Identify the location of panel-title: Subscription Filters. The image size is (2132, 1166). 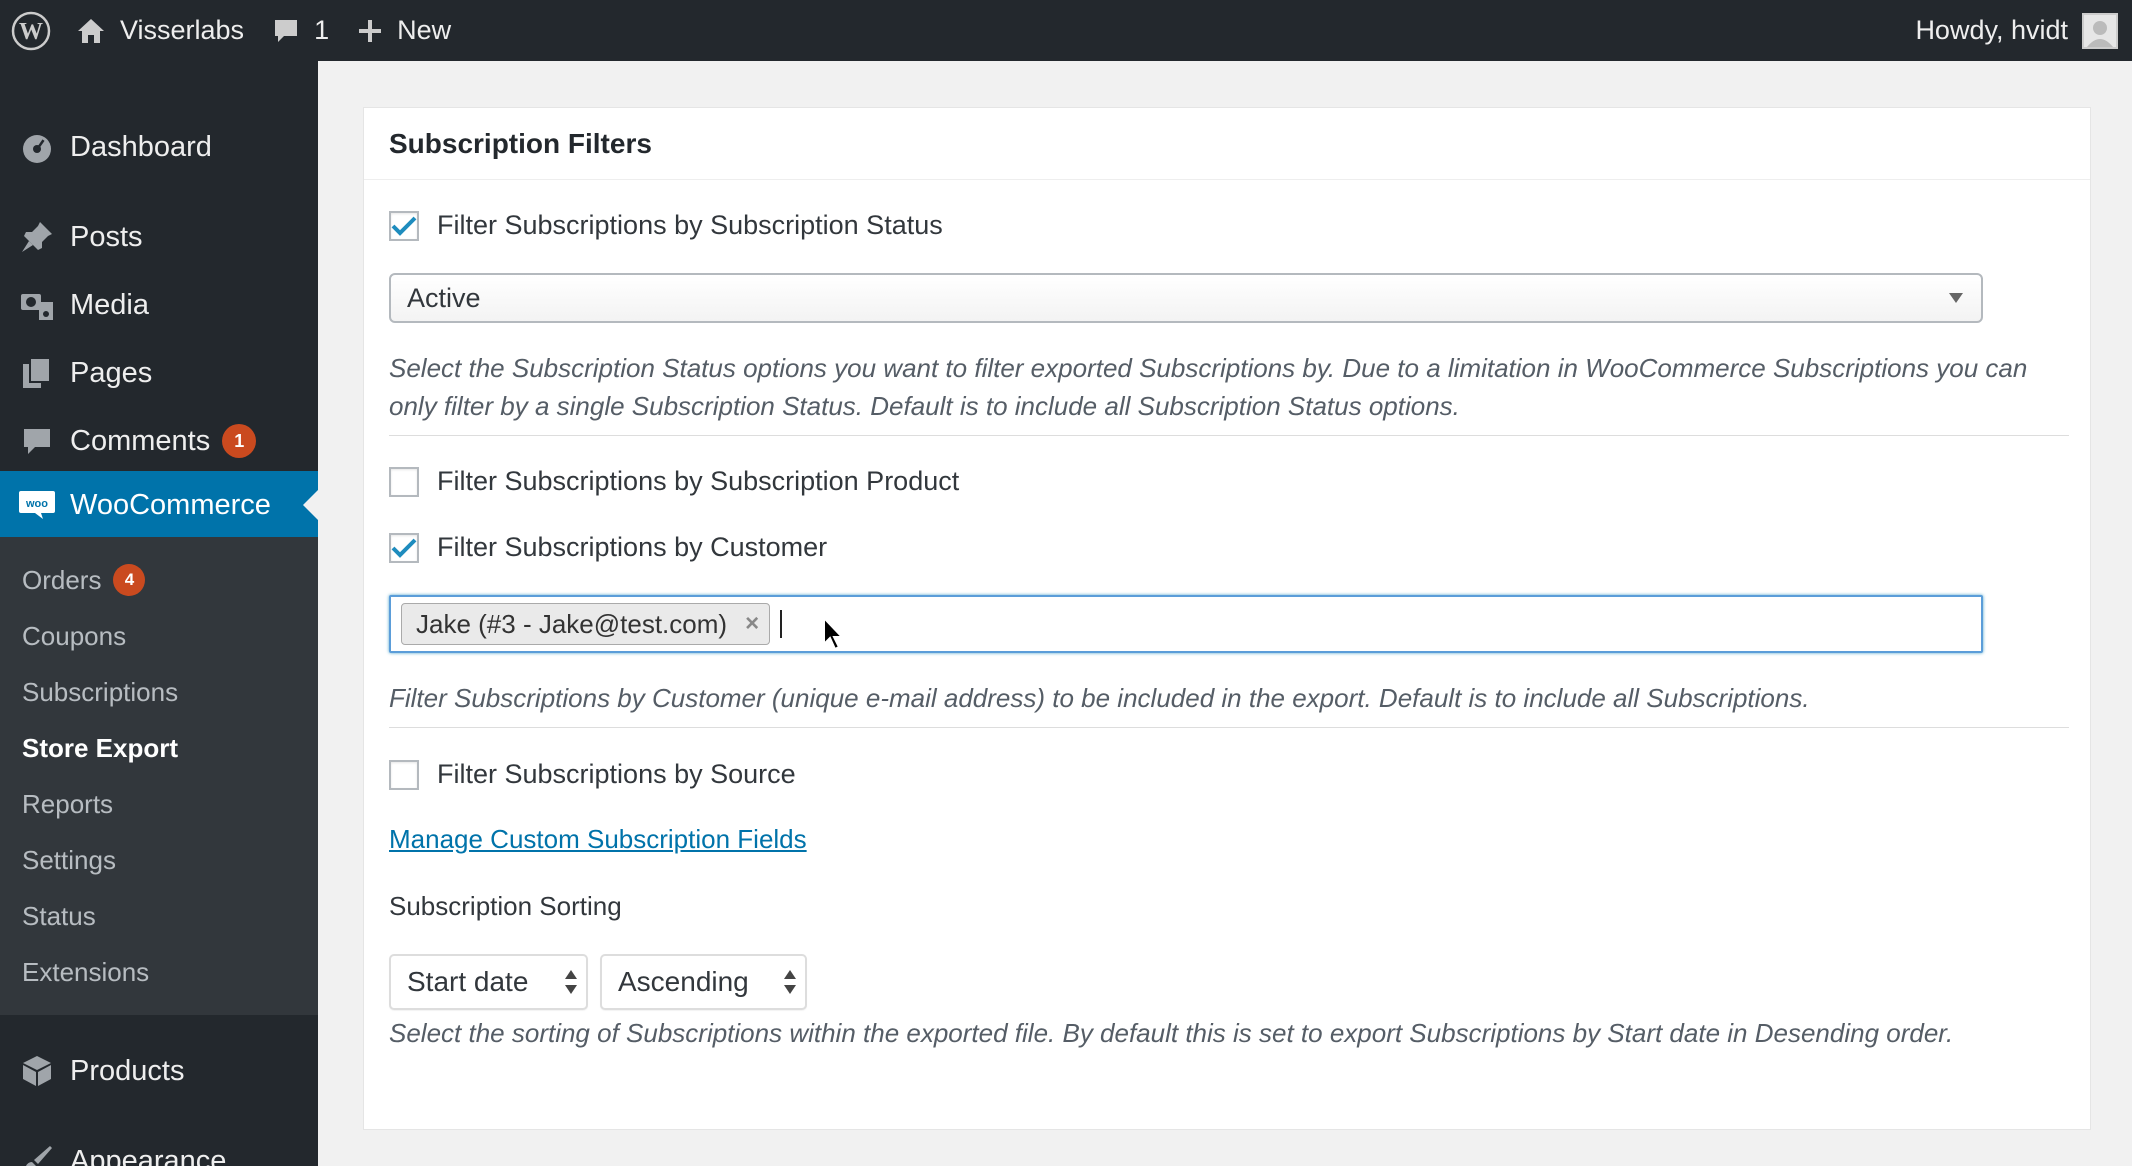
(1227, 144).